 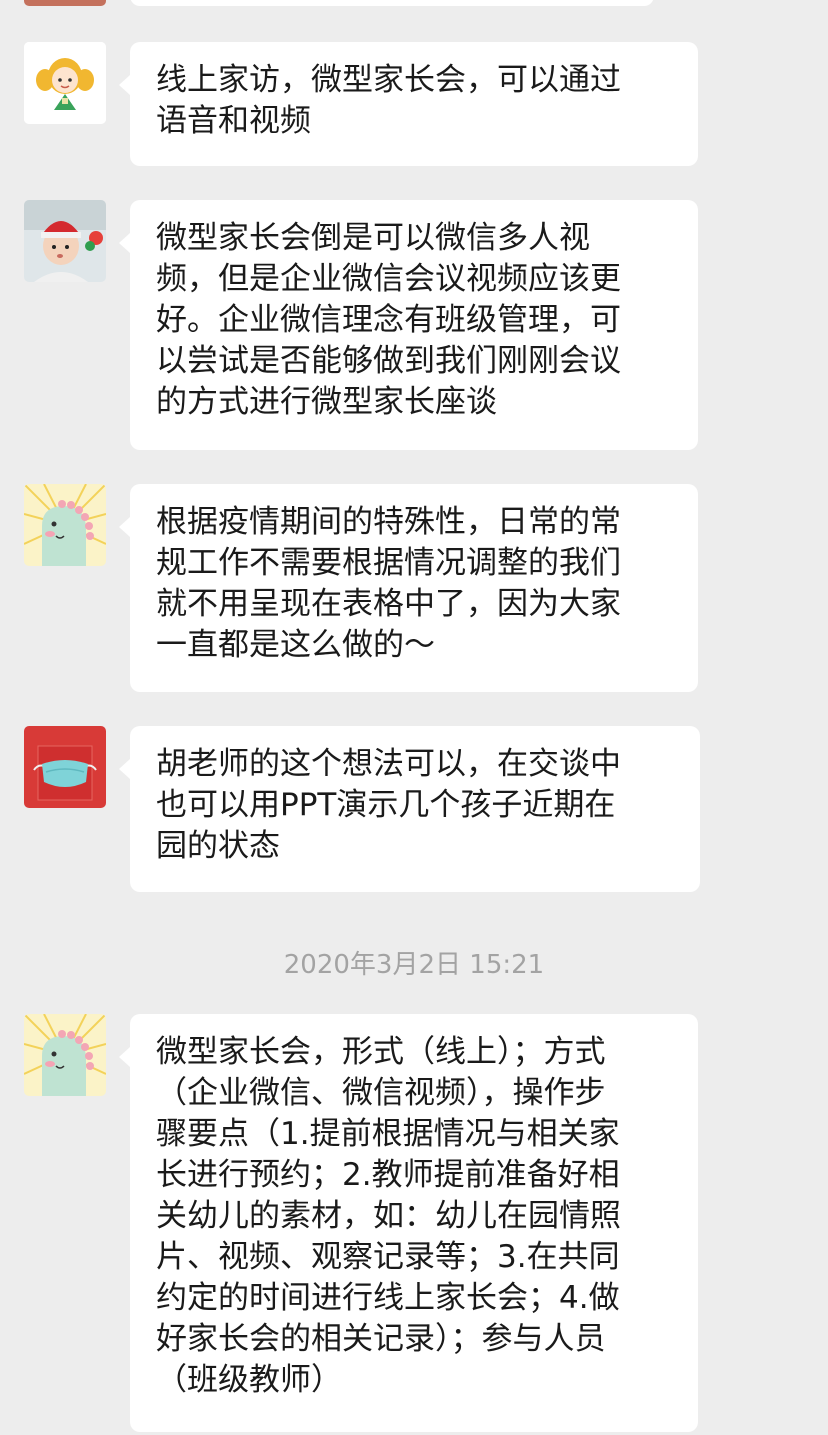 What do you see at coordinates (388, 764) in the screenshot?
I see `message-line: 胡老师的这个想法可以，在交谈中` at bounding box center [388, 764].